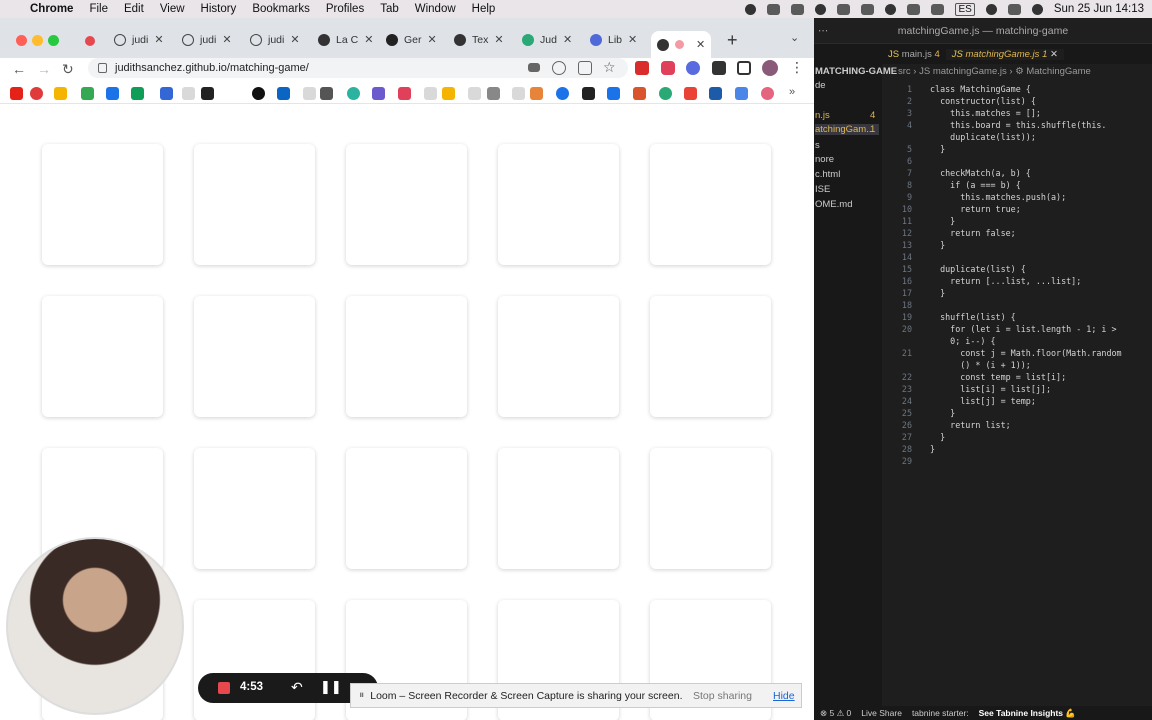  Describe the element at coordinates (68, 69) in the screenshot. I see `reload-button: ↻` at that location.